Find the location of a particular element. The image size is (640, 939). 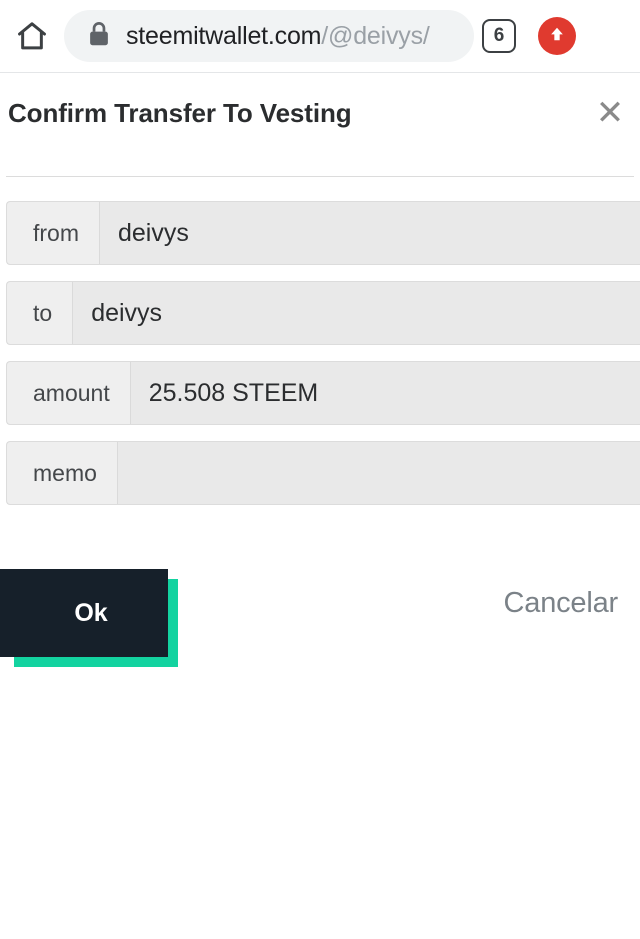

field-label-memo: memo is located at coordinates (62, 473).